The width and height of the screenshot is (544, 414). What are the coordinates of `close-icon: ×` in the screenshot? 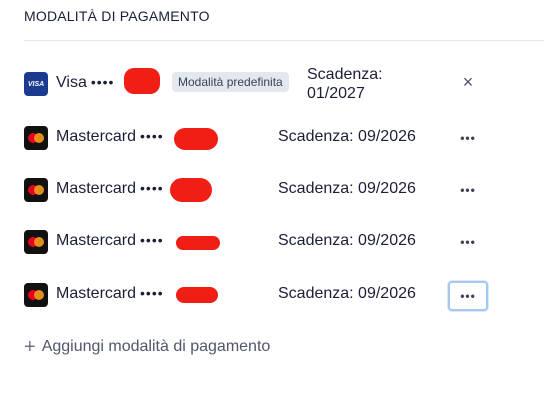 It's located at (468, 81).